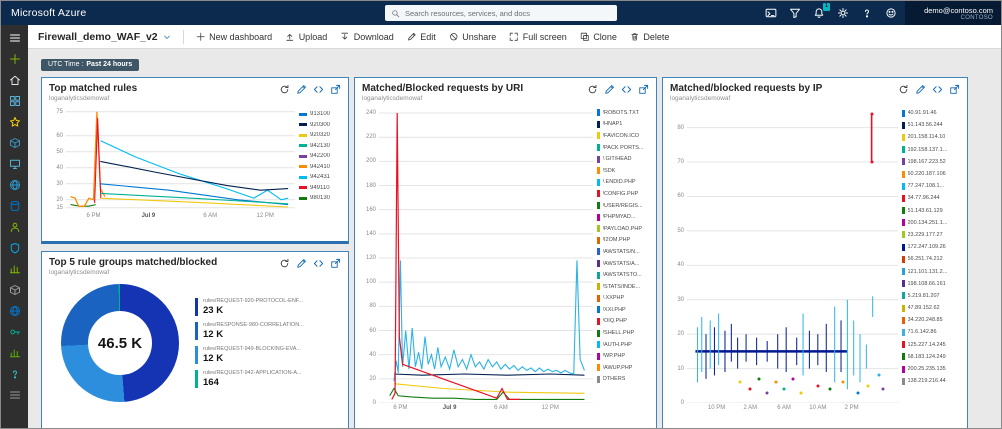 This screenshot has width=1002, height=429. Describe the element at coordinates (623, 322) in the screenshot. I see `legend-item: /OIQ.PHP` at that location.